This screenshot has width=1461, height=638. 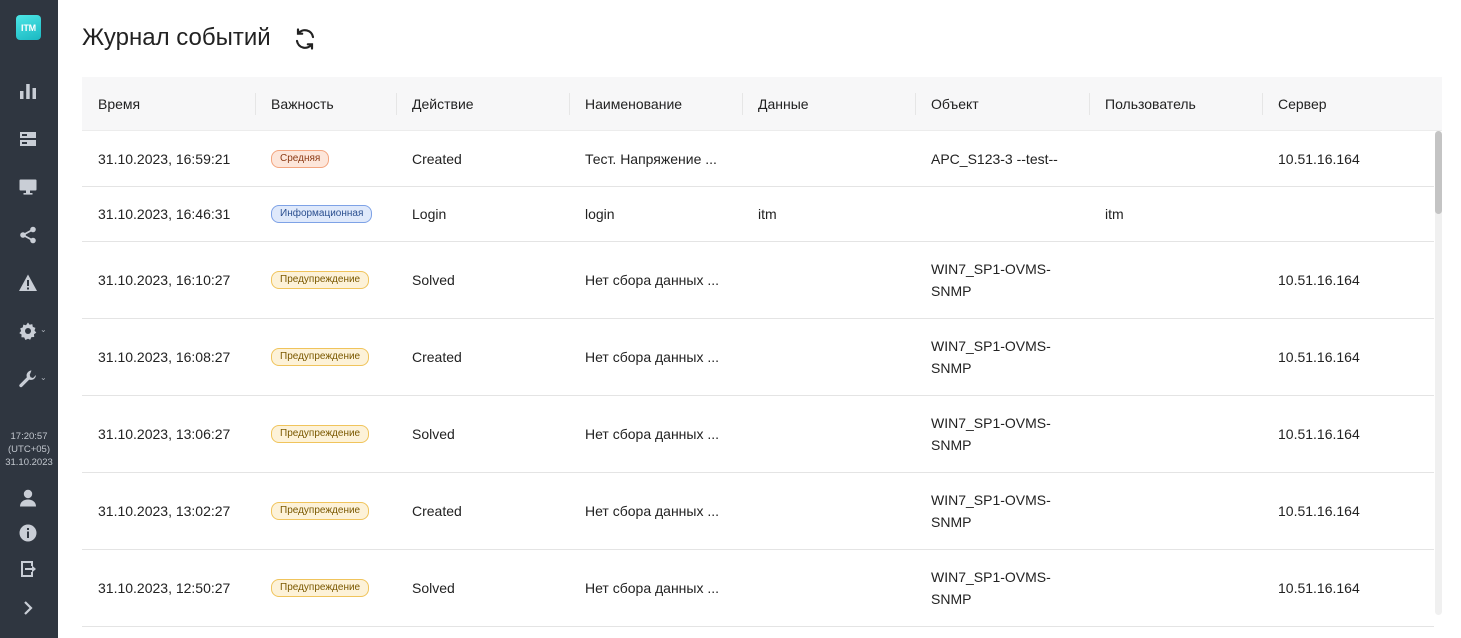 What do you see at coordinates (482, 214) in the screenshot?
I see `cell-action: Login` at bounding box center [482, 214].